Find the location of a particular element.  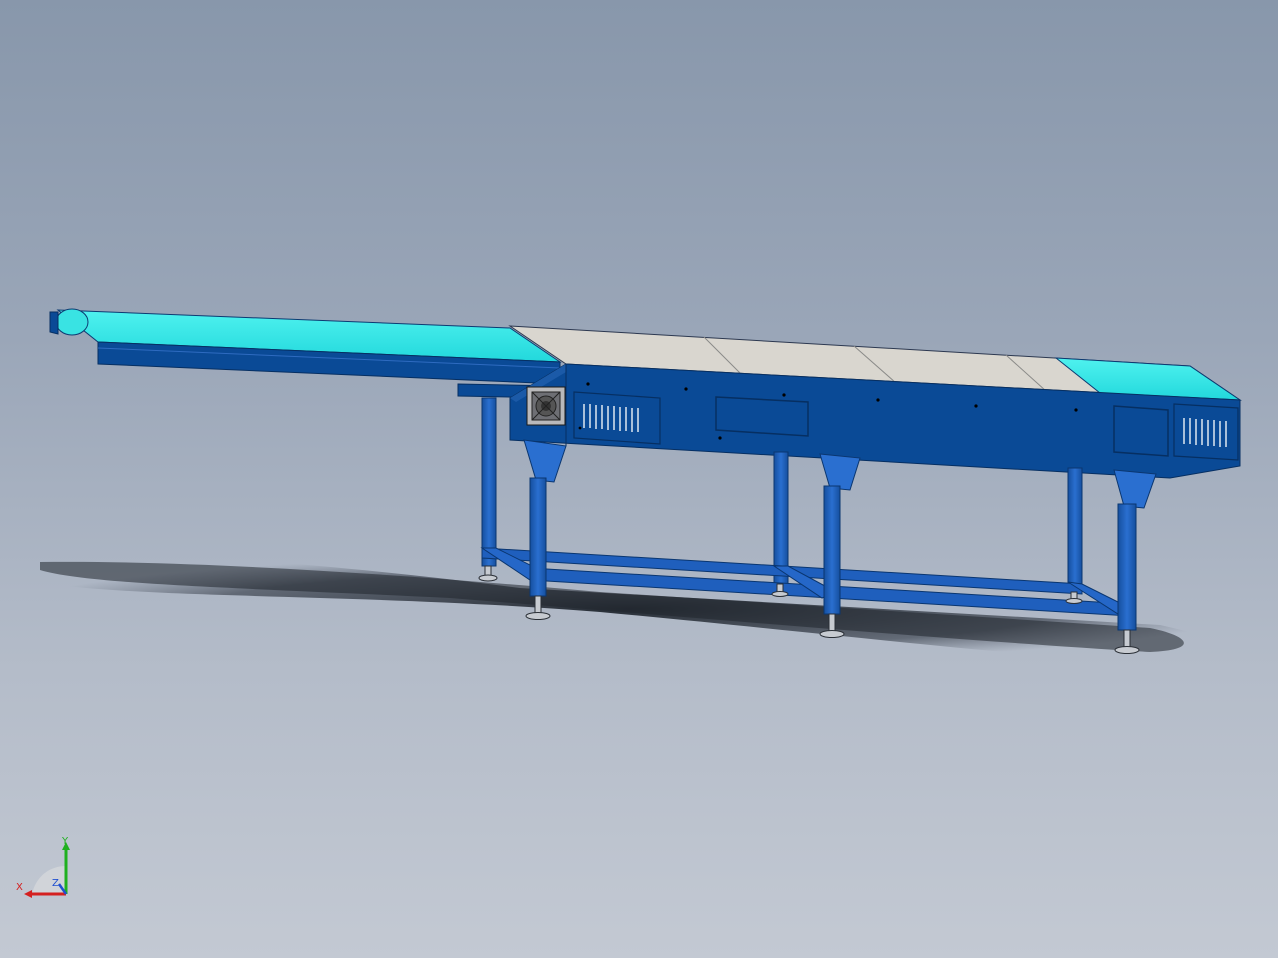

infeed-head-roller is located at coordinates (72, 322).